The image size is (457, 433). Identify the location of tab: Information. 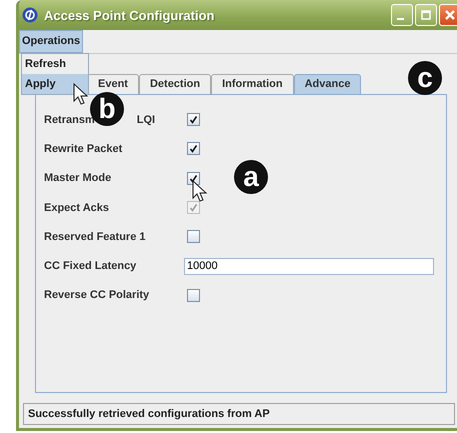
(252, 84).